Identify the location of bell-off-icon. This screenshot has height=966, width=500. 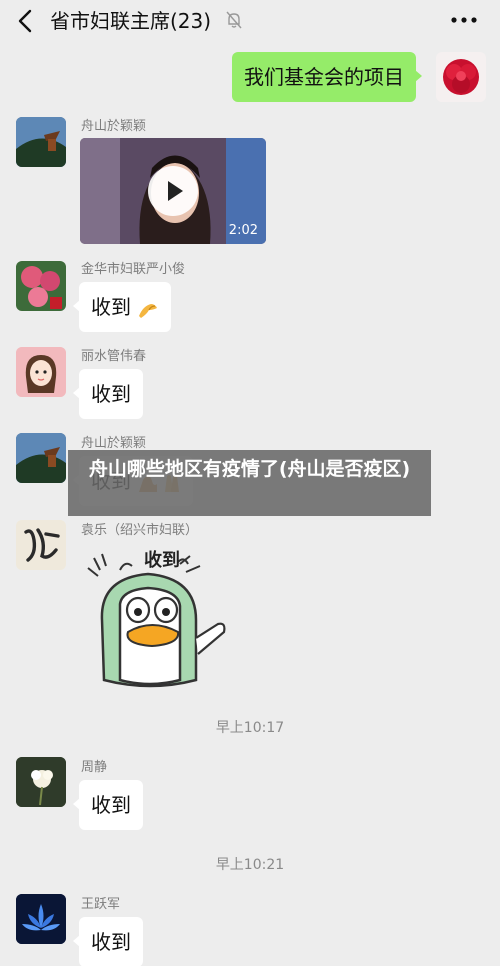
(234, 20).